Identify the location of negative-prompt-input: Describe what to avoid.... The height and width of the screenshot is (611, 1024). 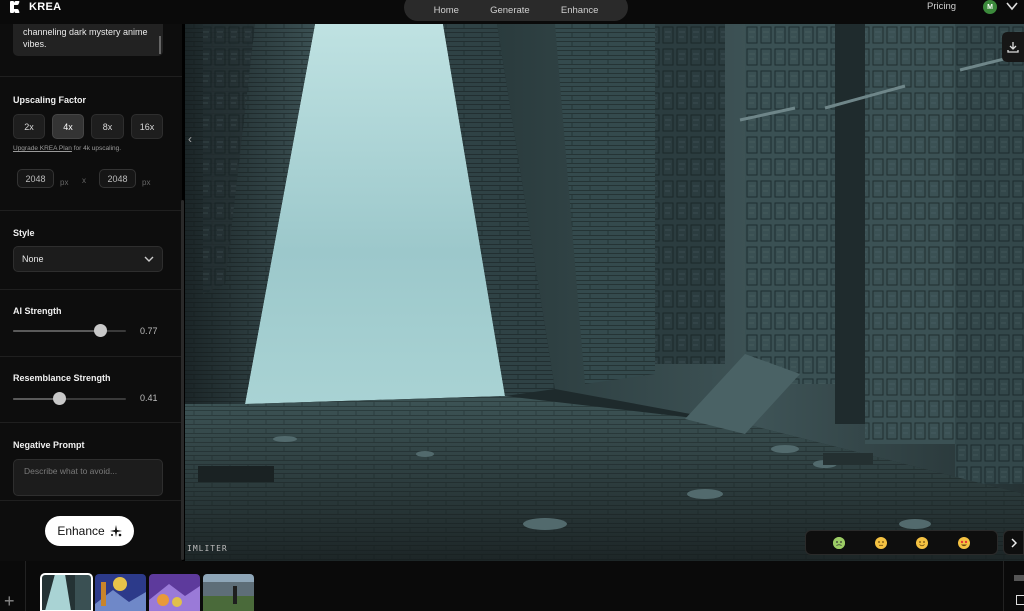
(88, 477).